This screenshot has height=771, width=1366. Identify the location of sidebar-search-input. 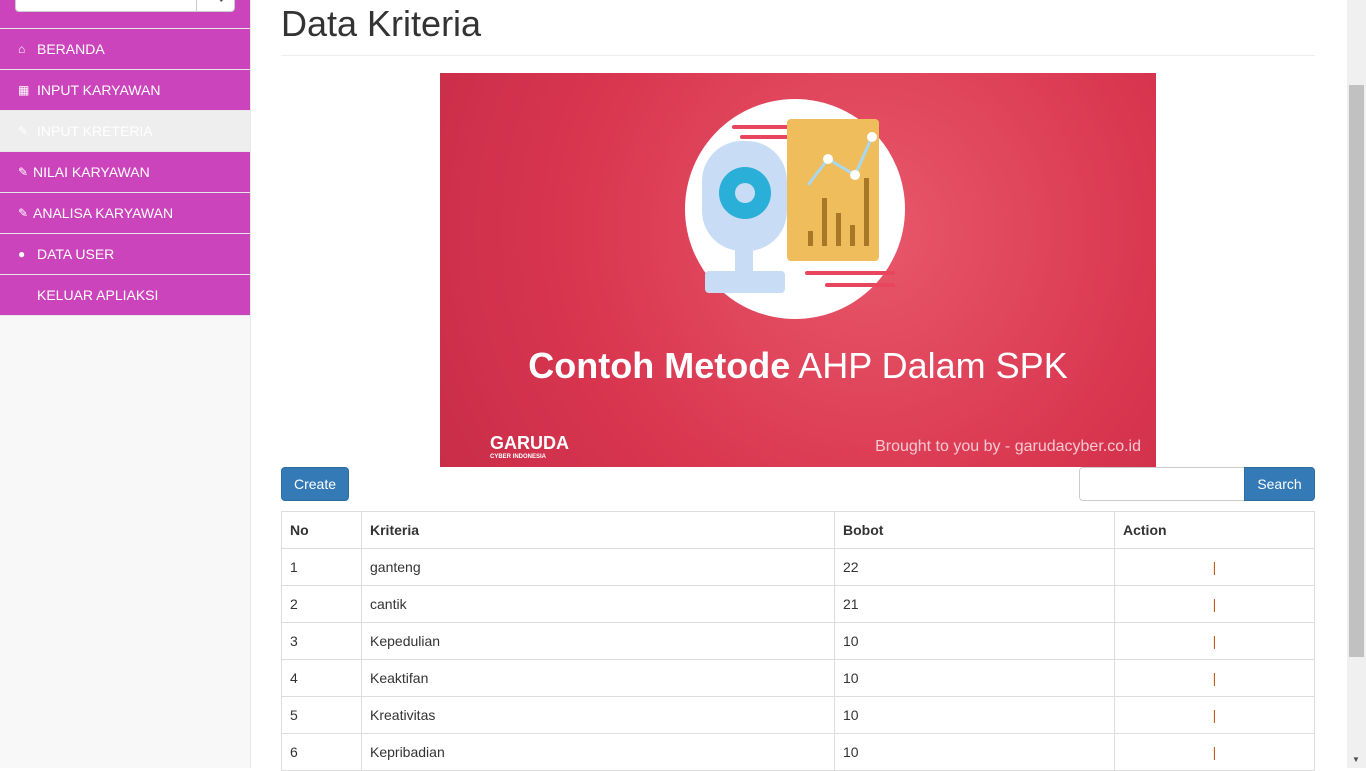
(106, 6).